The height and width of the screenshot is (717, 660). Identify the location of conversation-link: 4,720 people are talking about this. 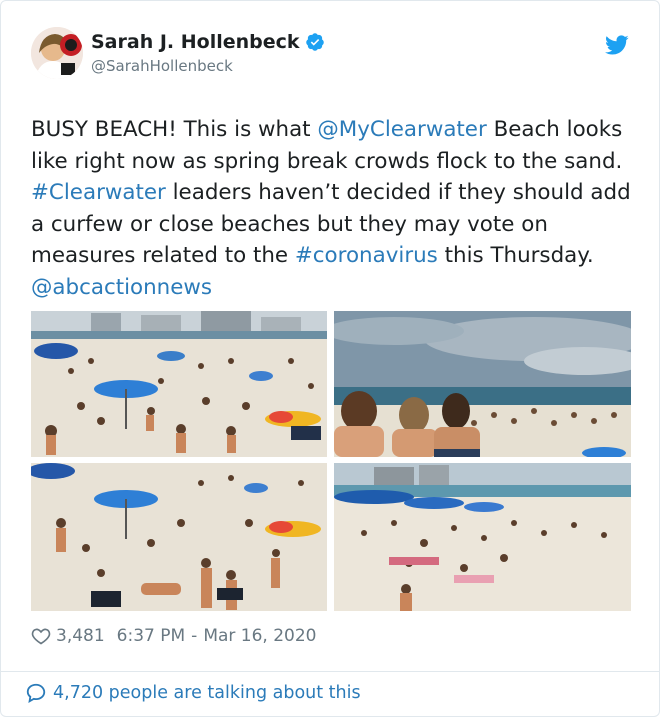
(193, 693).